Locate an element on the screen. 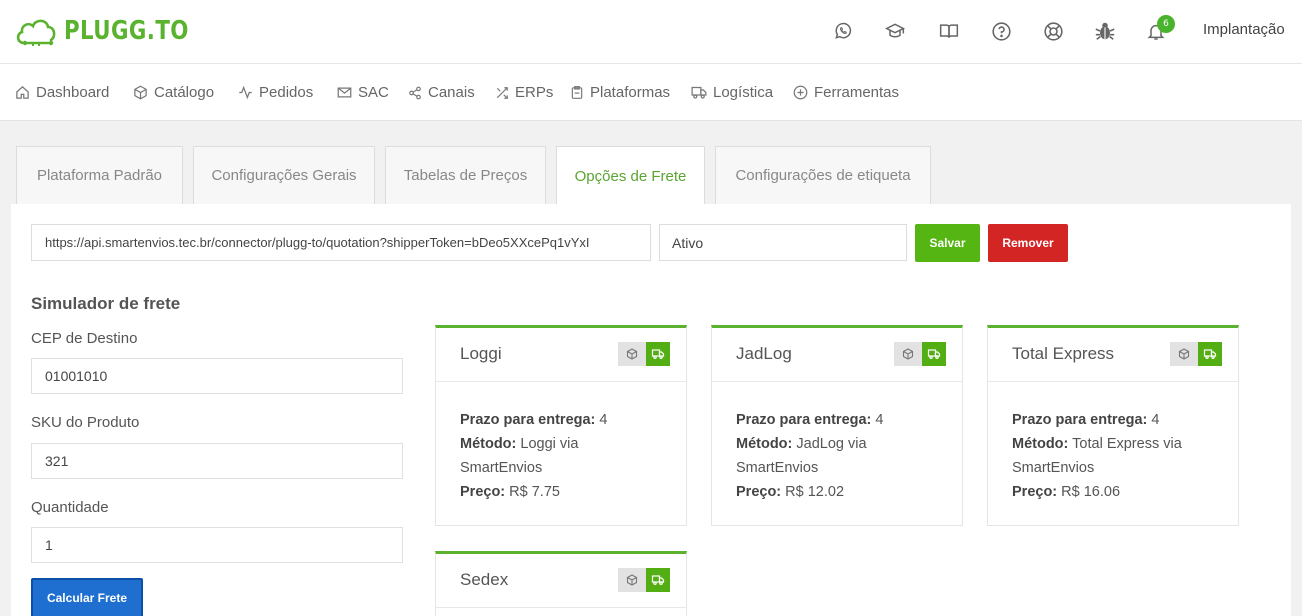 The width and height of the screenshot is (1302, 616). tab-opcoes-de-frete: Opções de Frete is located at coordinates (630, 175).